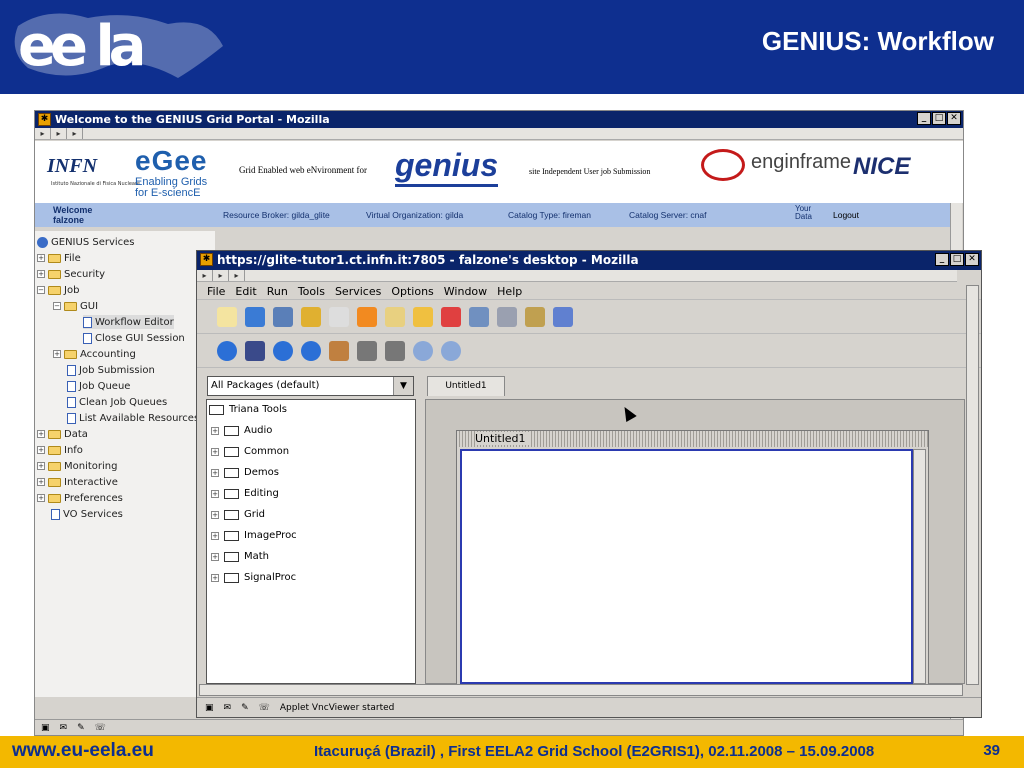 Image resolution: width=1024 pixels, height=768 pixels. Describe the element at coordinates (238, 514) in the screenshot. I see `tool-grid: + Grid` at that location.